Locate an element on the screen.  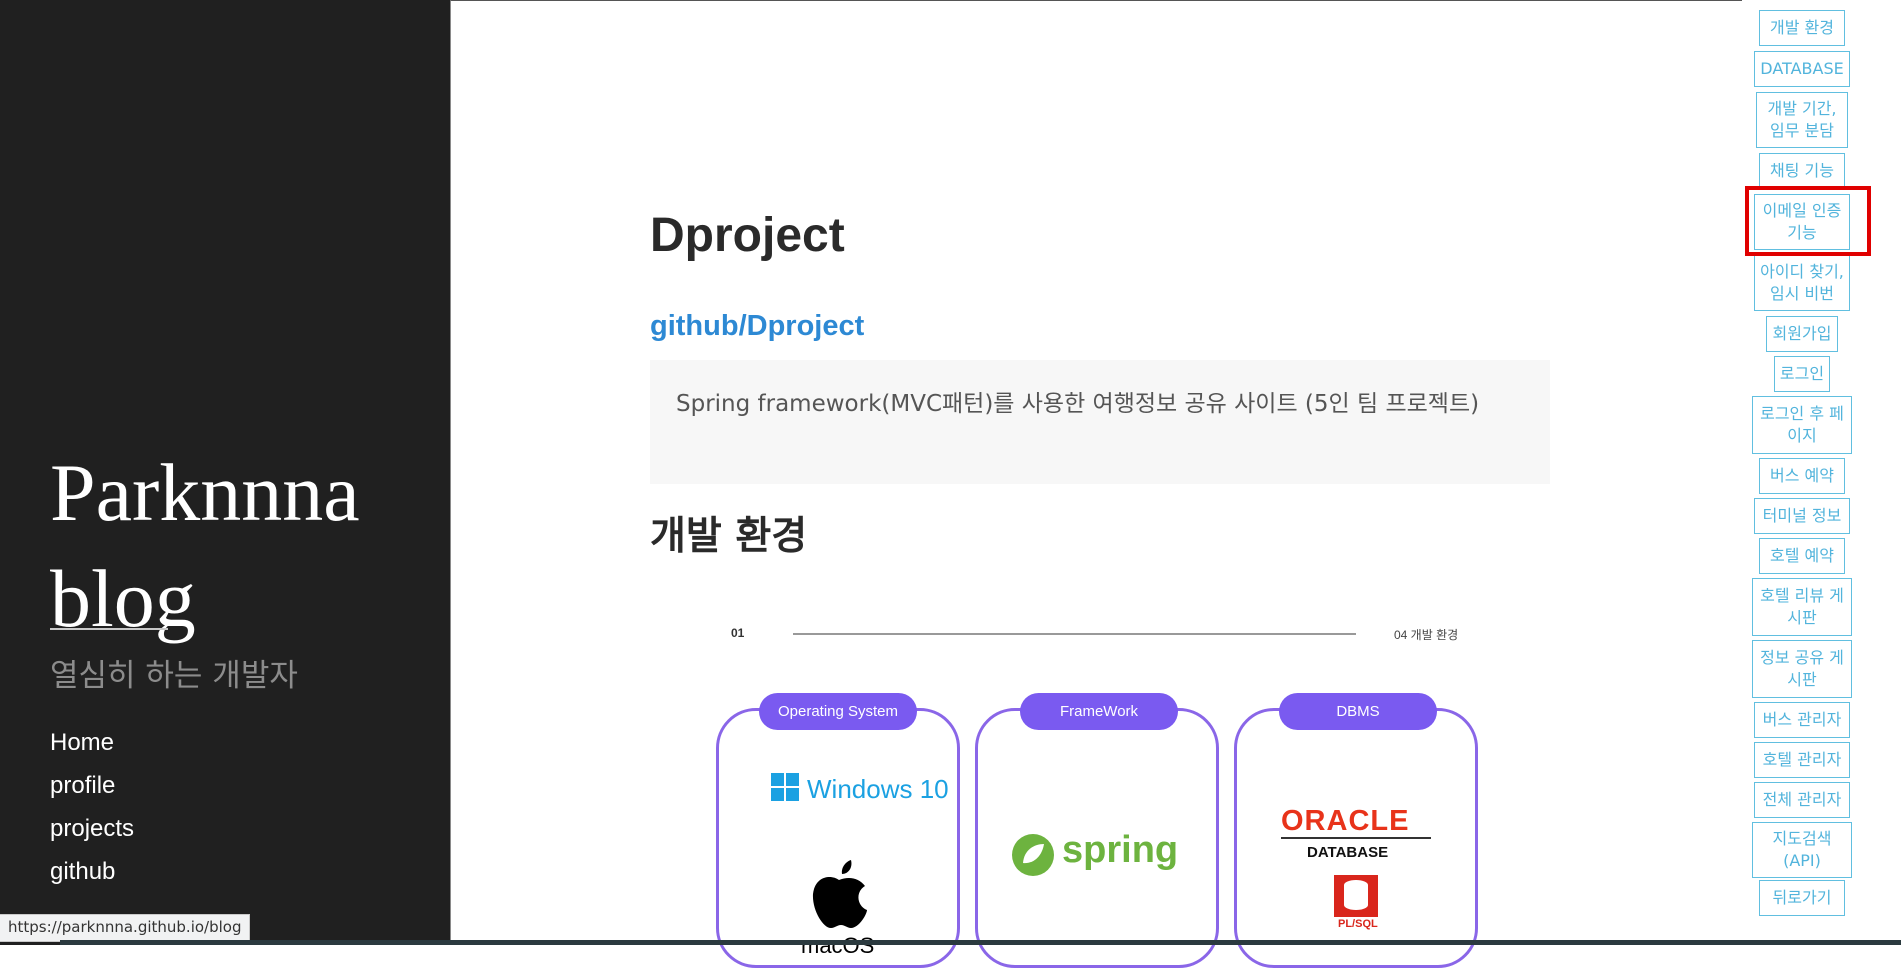
toc-item-terminal-info: 터미널 정보 is located at coordinates (1802, 516).